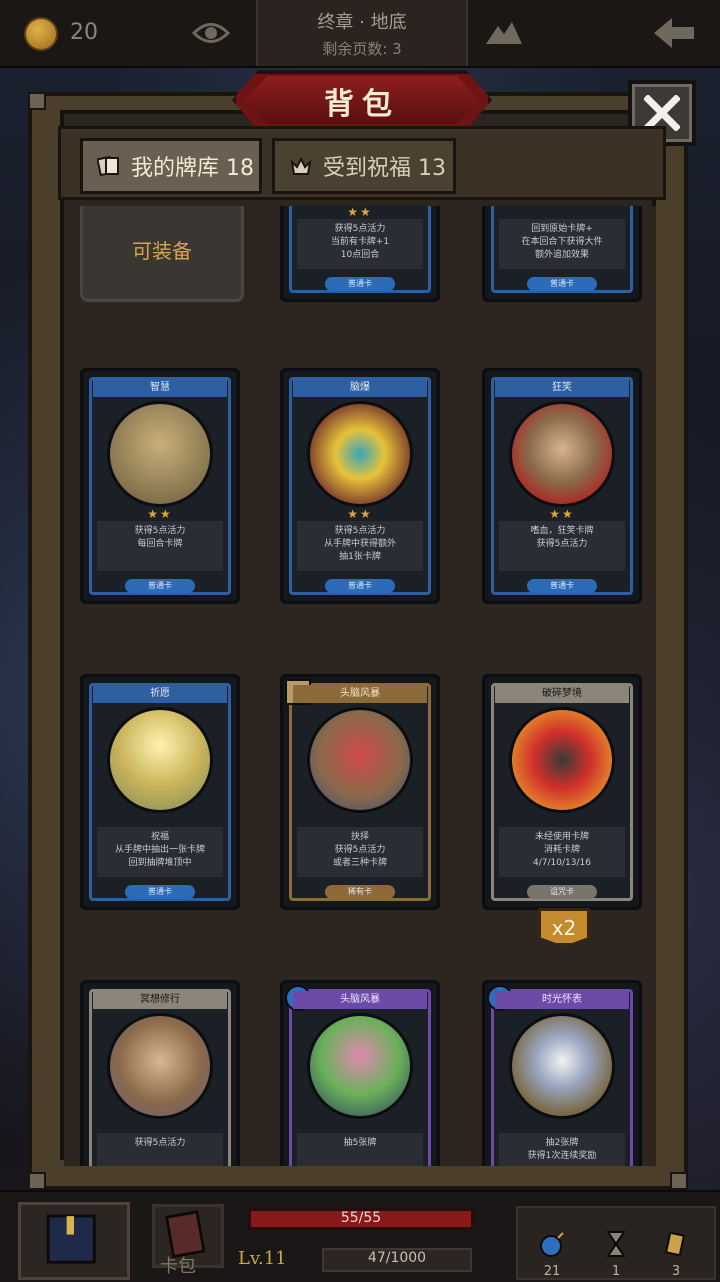 This screenshot has height=1282, width=720. What do you see at coordinates (360, 1236) in the screenshot?
I see `bottom-bar: 卡包 55/55 Lv.11 47/1000 21 1 3` at bounding box center [360, 1236].